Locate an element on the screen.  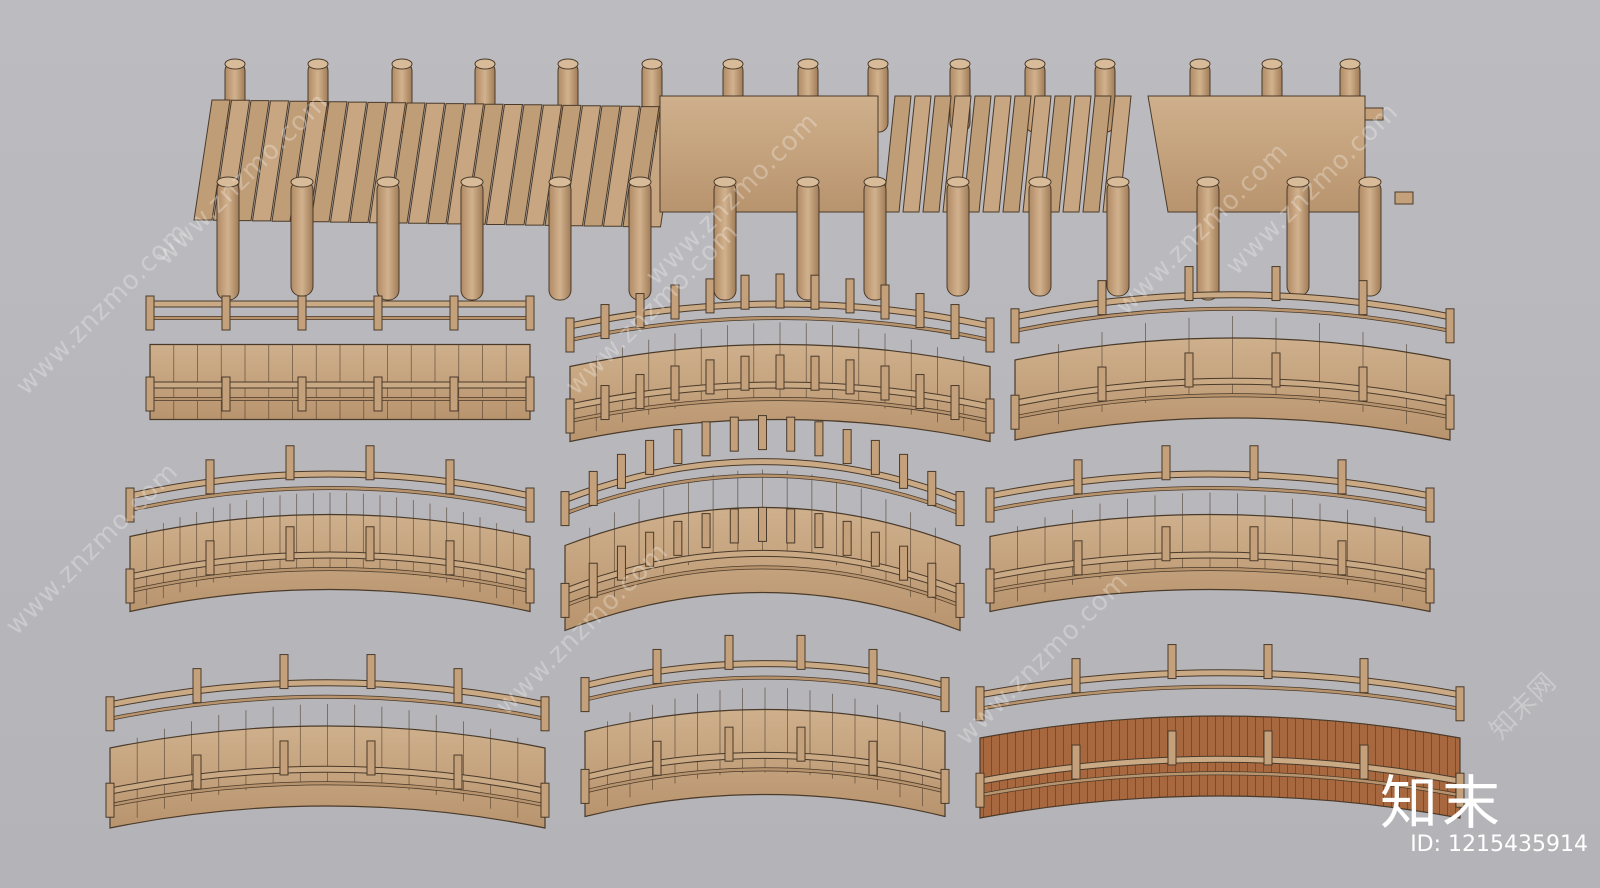
bridge-curved-planks is located at coordinates (1232, 353).